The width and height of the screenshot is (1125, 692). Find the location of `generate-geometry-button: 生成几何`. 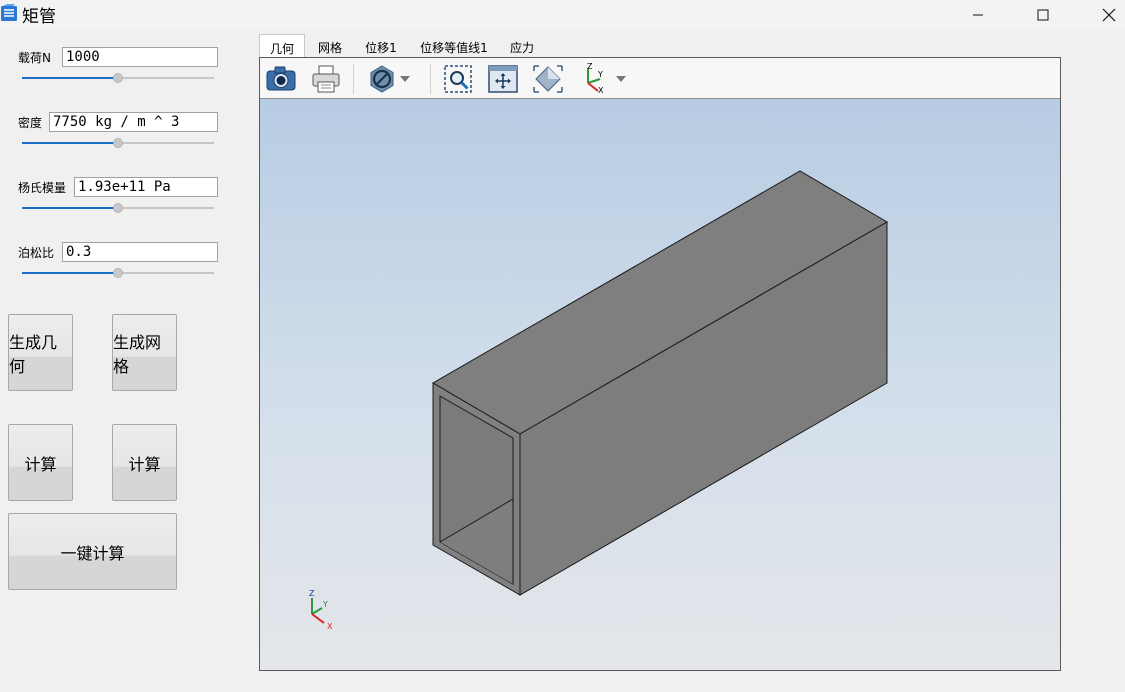

generate-geometry-button: 生成几何 is located at coordinates (40, 352).